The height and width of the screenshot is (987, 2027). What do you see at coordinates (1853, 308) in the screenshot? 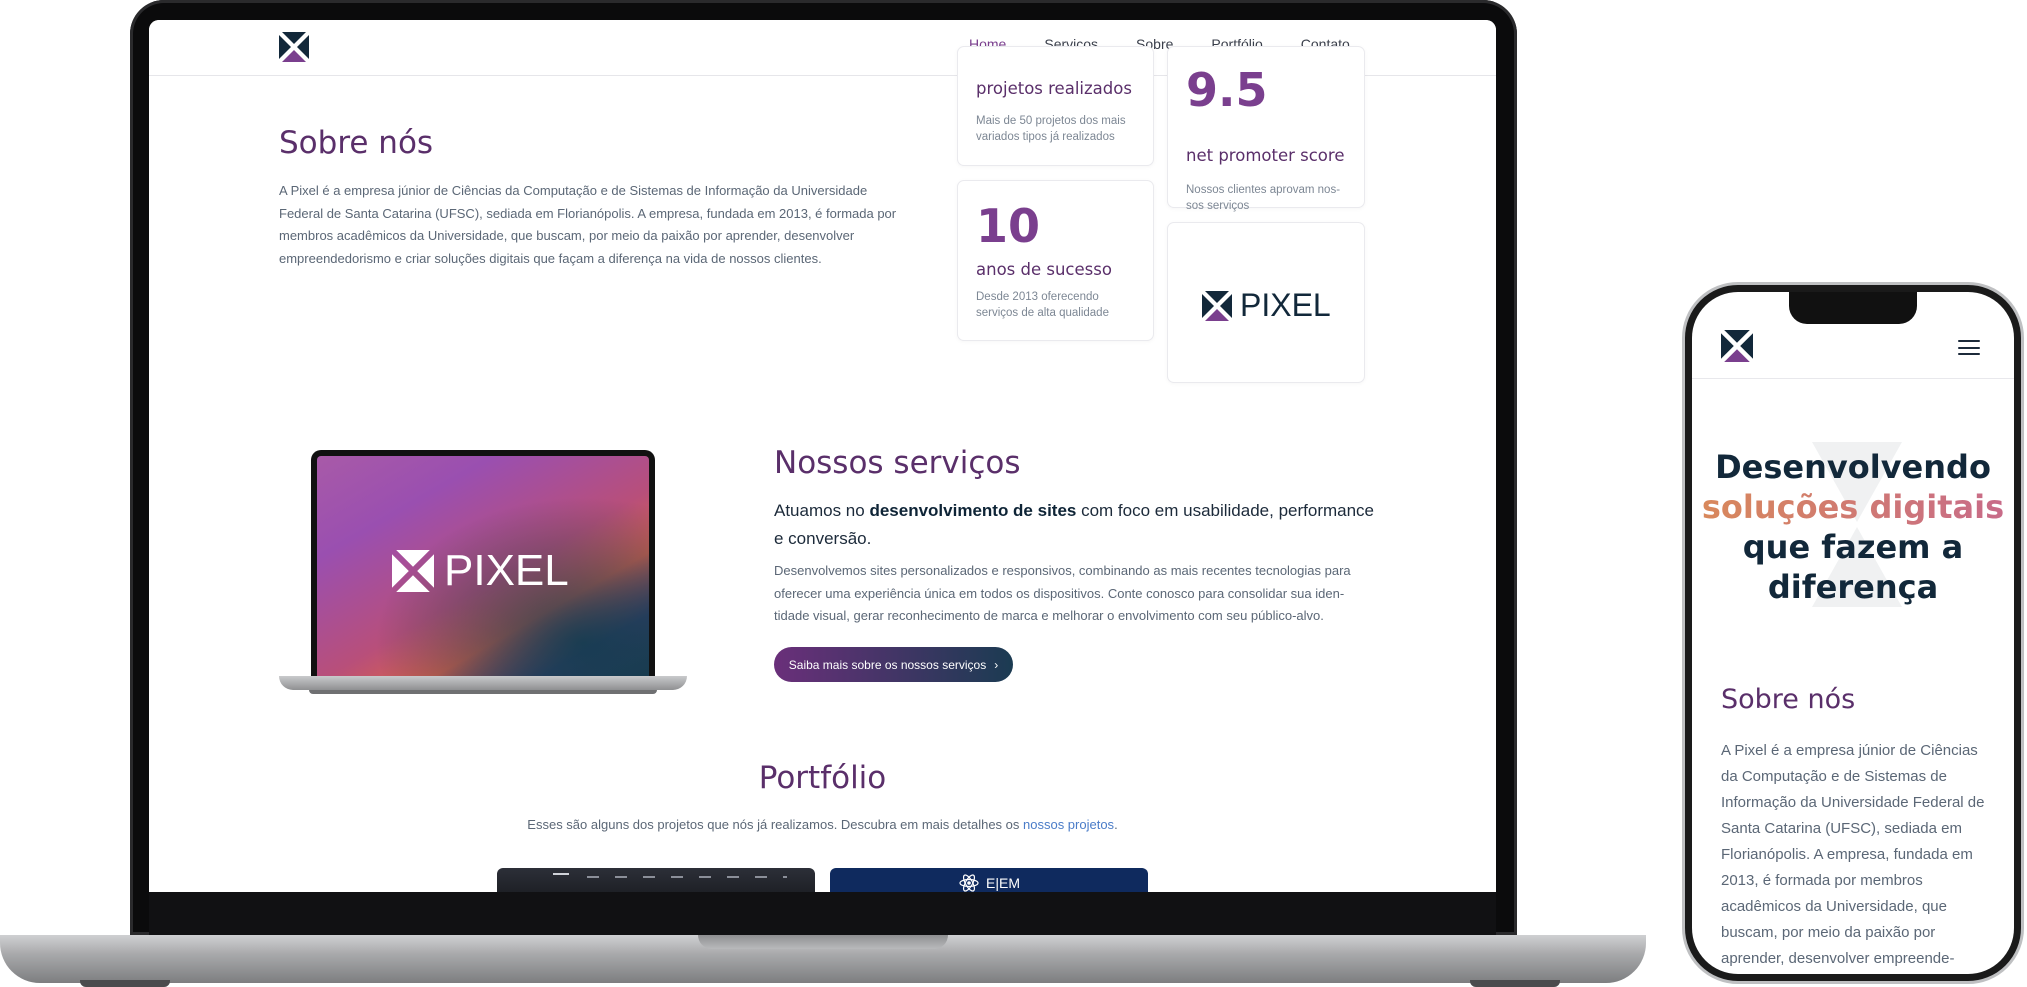
I see `phone-notch` at bounding box center [1853, 308].